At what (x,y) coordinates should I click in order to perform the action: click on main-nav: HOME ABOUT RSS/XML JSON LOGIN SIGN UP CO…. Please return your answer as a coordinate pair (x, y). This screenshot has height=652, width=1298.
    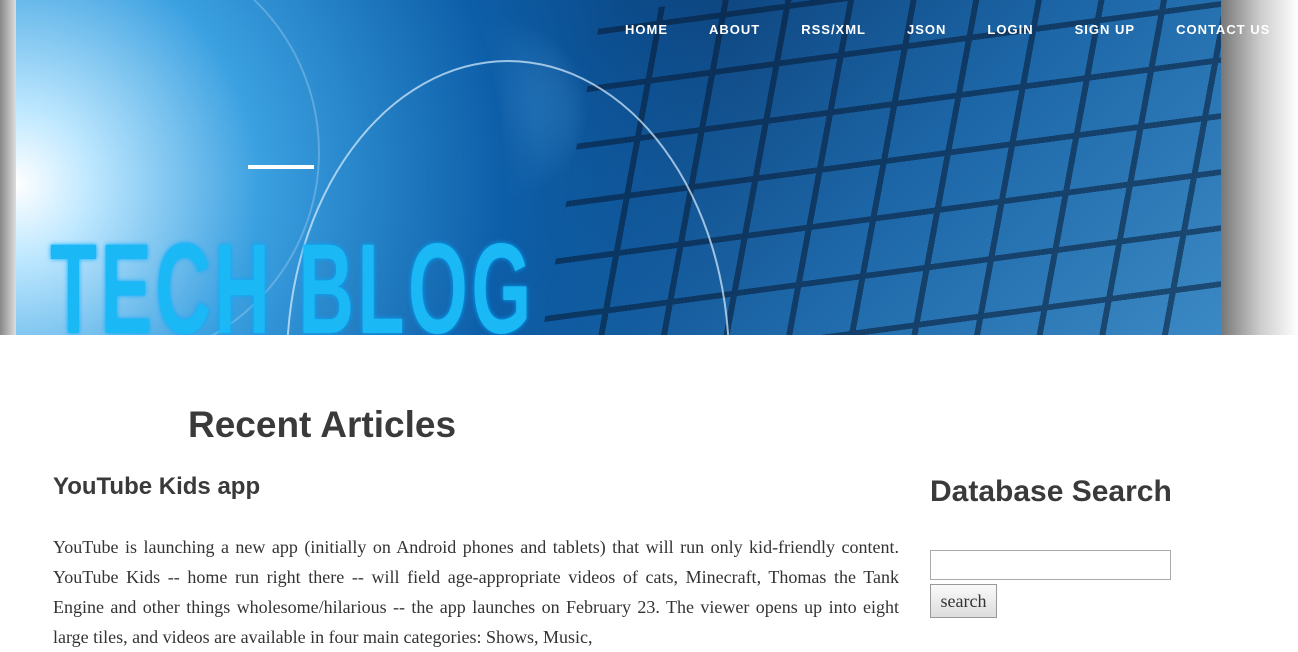
    Looking at the image, I should click on (961, 29).